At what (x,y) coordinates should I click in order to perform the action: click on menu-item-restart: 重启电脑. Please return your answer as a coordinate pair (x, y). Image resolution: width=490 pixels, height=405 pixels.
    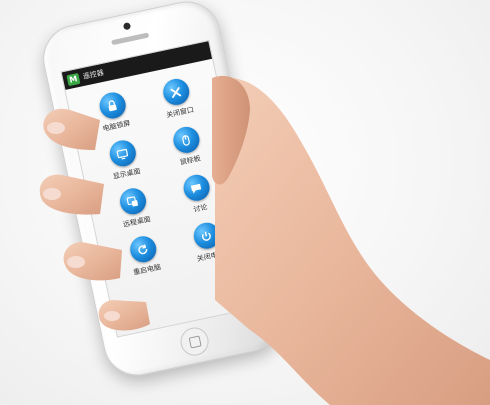
    Looking at the image, I should click on (144, 256).